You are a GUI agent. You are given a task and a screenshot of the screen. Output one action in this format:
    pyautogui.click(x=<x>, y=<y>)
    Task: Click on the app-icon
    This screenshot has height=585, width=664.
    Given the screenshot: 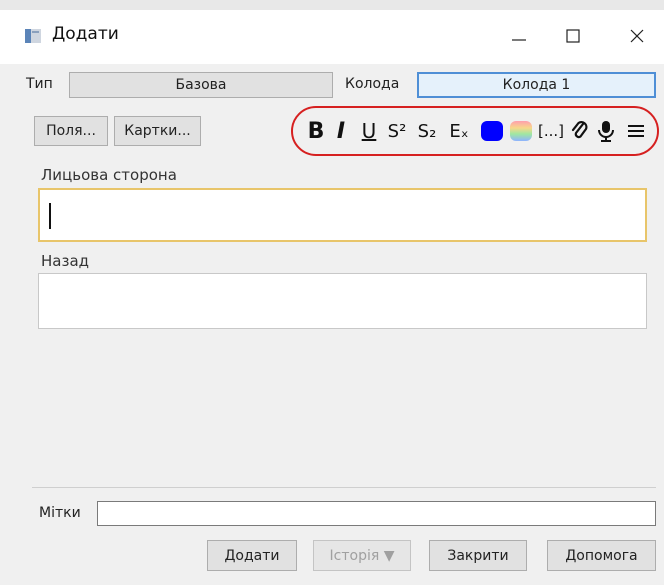 What is the action you would take?
    pyautogui.click(x=33, y=35)
    